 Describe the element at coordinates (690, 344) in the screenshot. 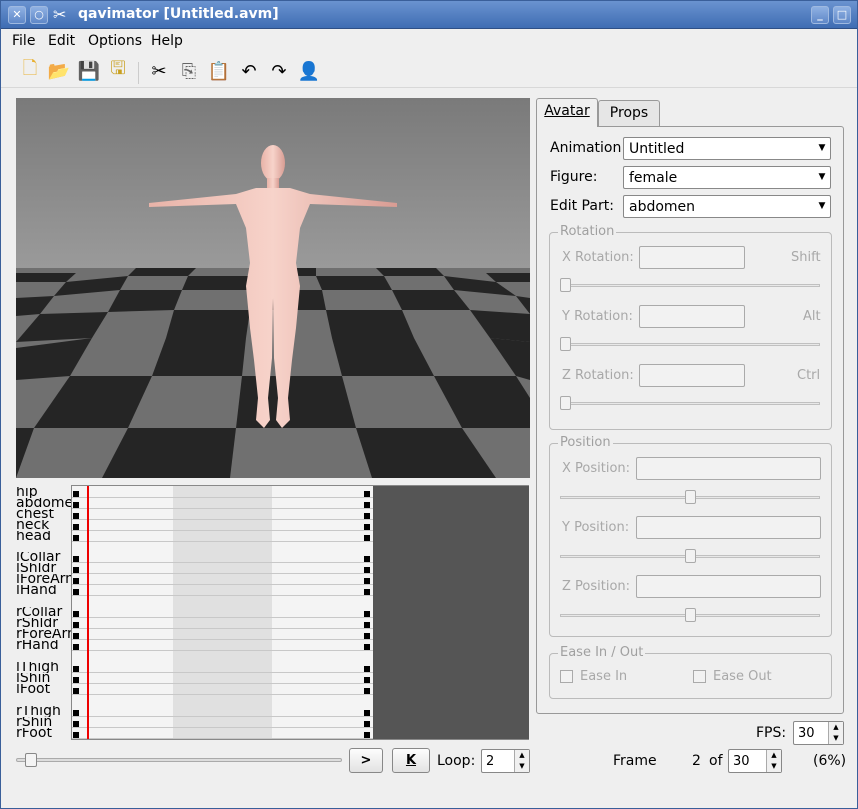

I see `y-rotation-slider` at that location.